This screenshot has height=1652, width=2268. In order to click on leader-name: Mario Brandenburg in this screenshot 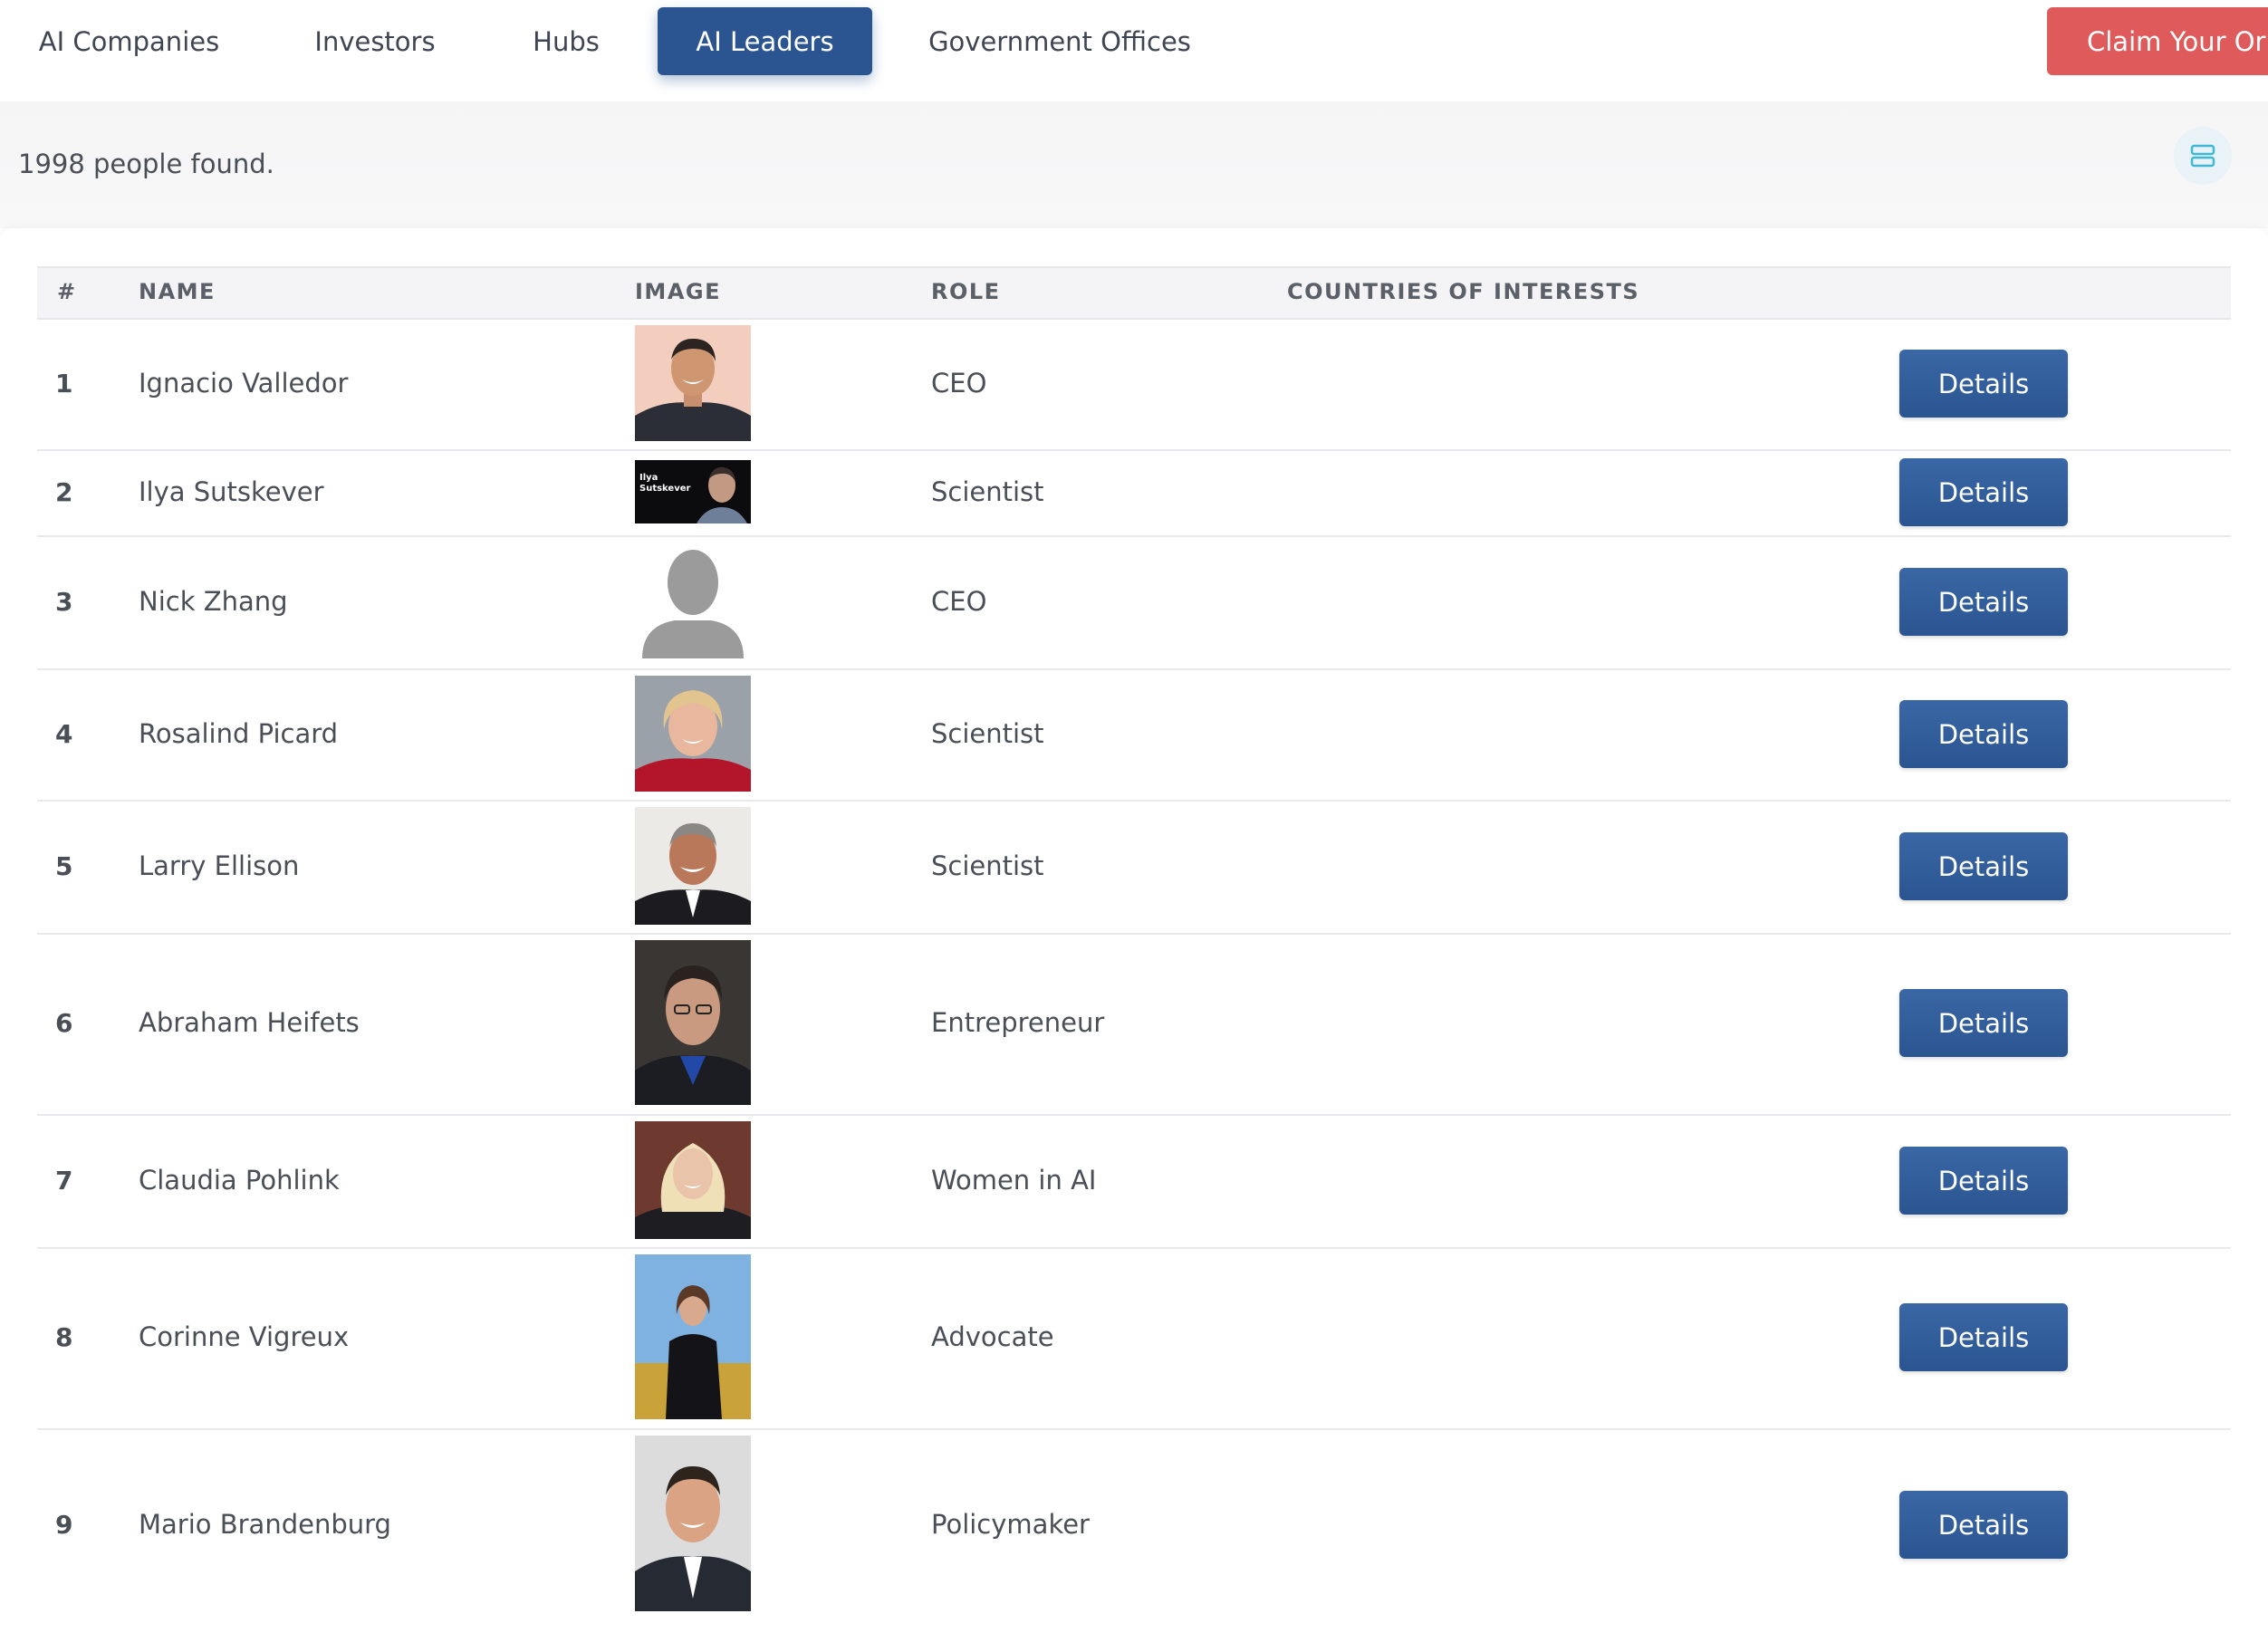, I will do `click(265, 1524)`.